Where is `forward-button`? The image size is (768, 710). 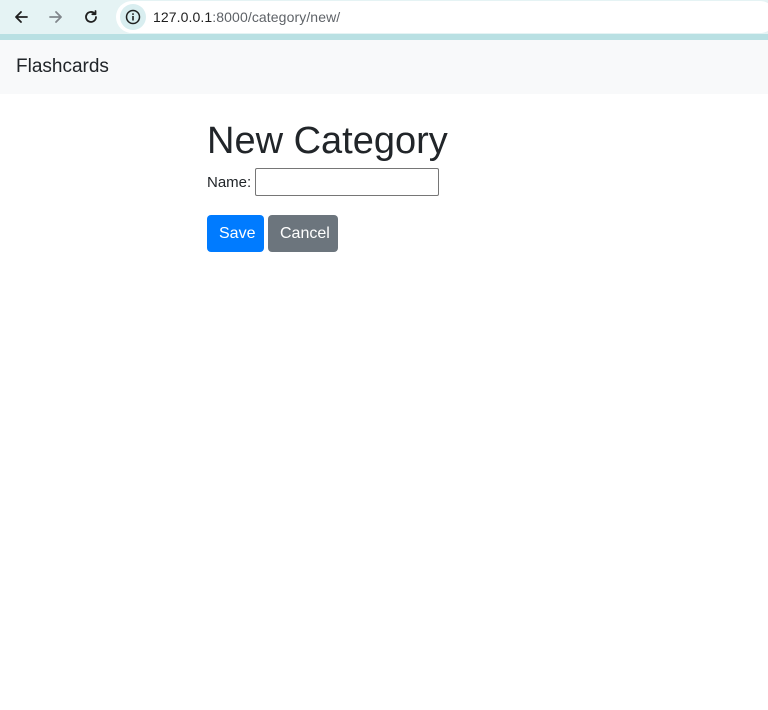
forward-button is located at coordinates (56, 17).